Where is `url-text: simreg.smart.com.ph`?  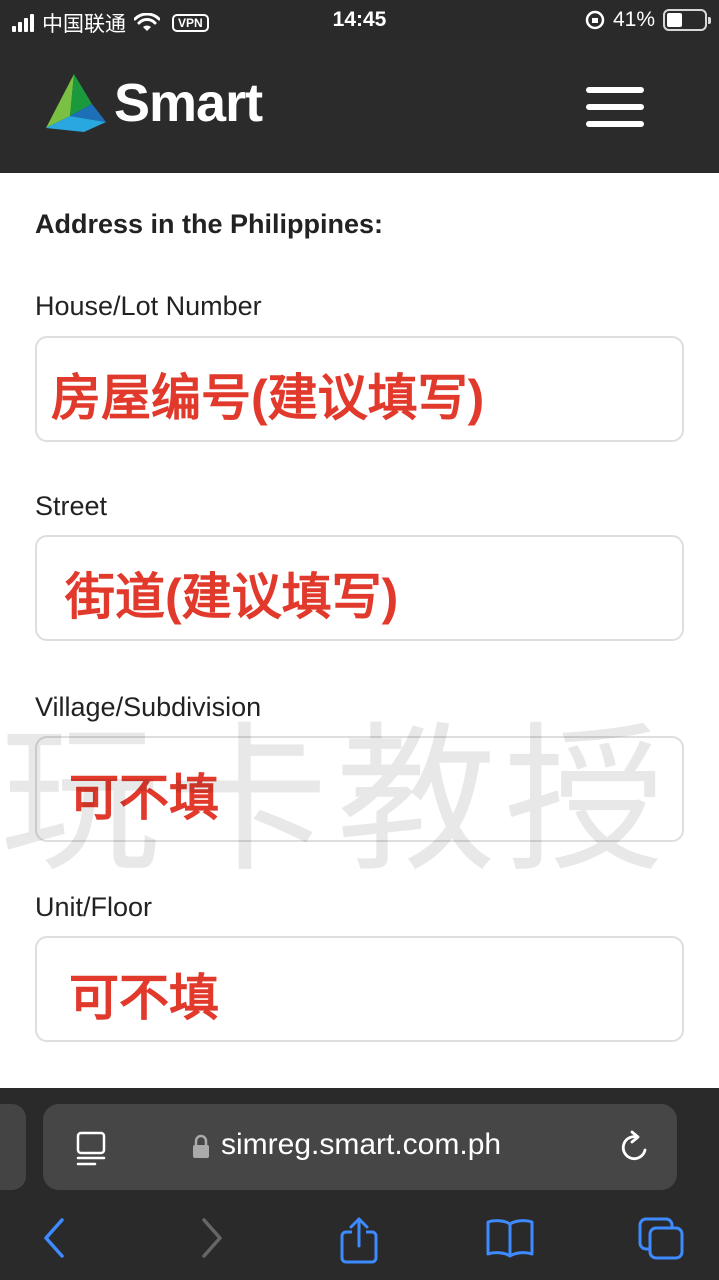 url-text: simreg.smart.com.ph is located at coordinates (361, 1144).